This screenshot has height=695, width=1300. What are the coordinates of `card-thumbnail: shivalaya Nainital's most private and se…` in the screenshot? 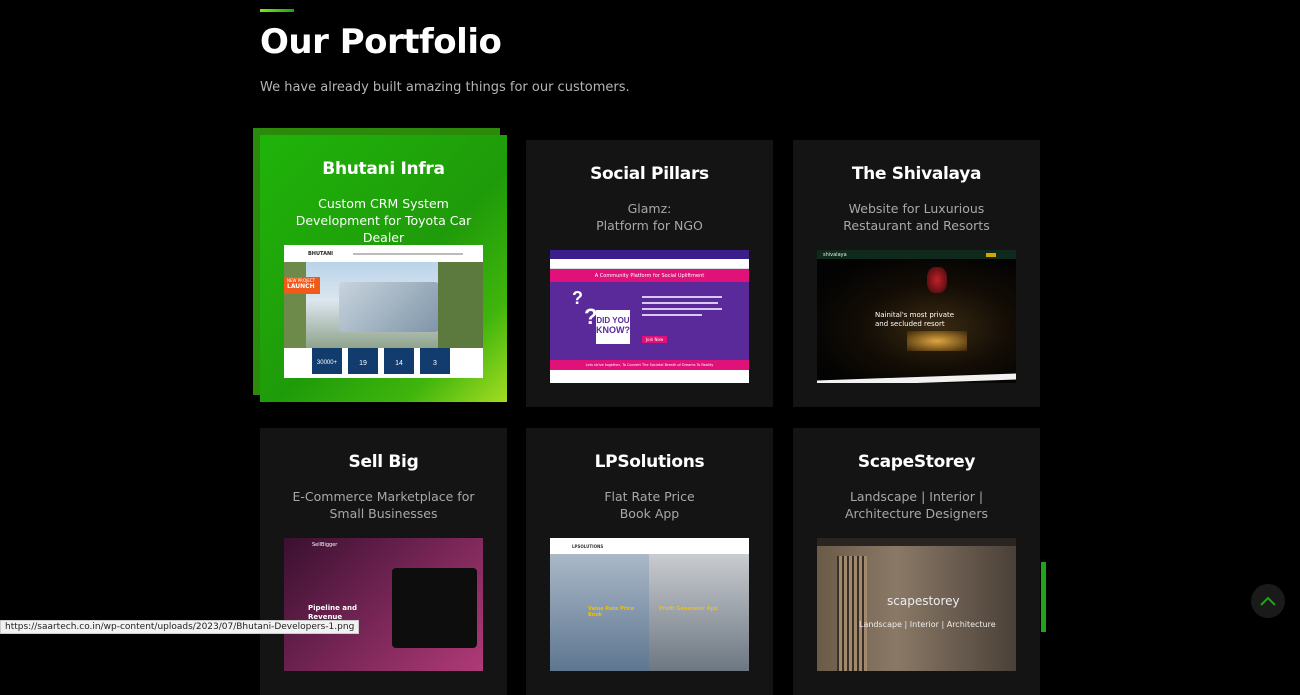 It's located at (916, 316).